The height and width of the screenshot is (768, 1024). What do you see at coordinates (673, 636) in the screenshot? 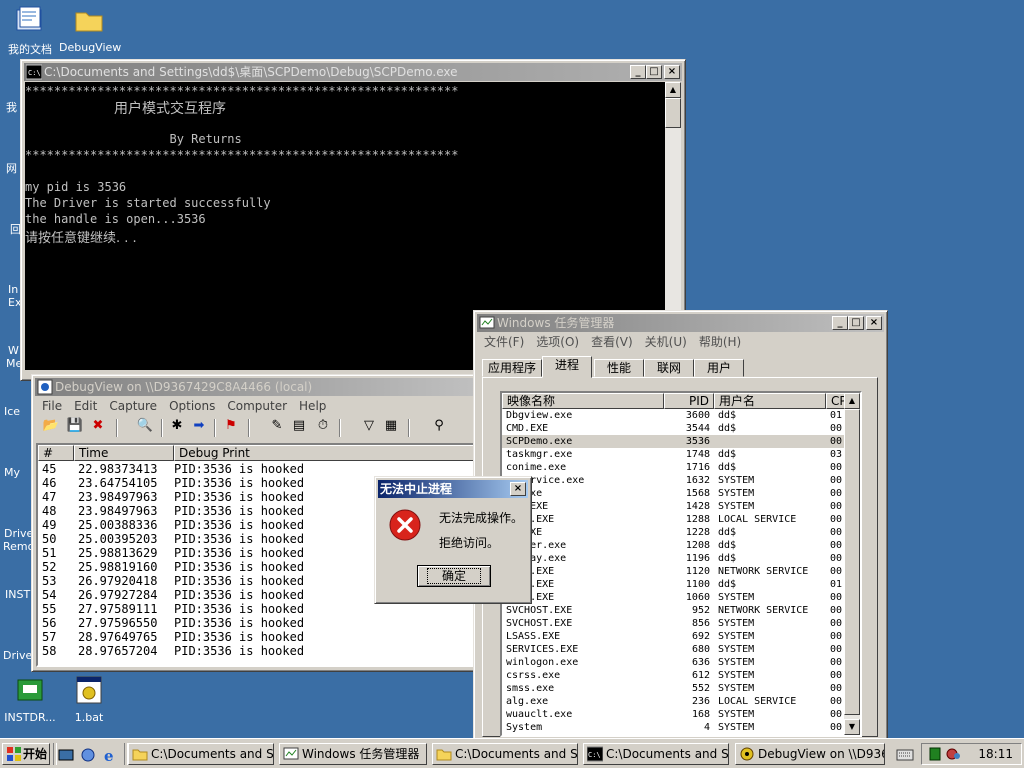
I see `process-row: LSASS.EXE 692 SYSTEM 00` at bounding box center [673, 636].